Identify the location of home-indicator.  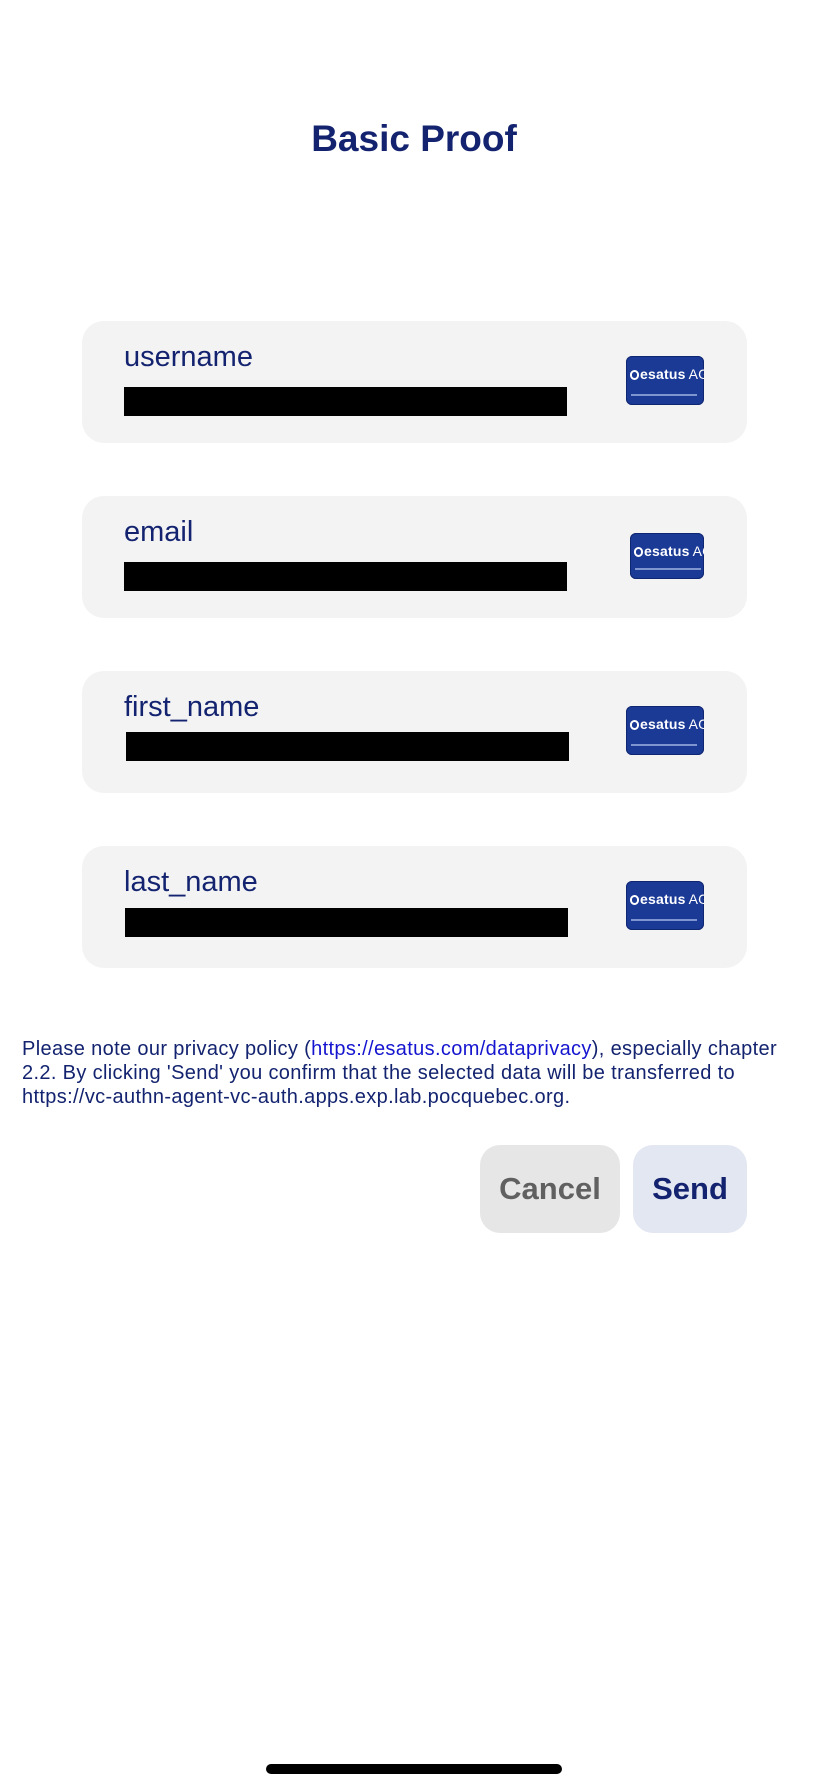
(414, 1769).